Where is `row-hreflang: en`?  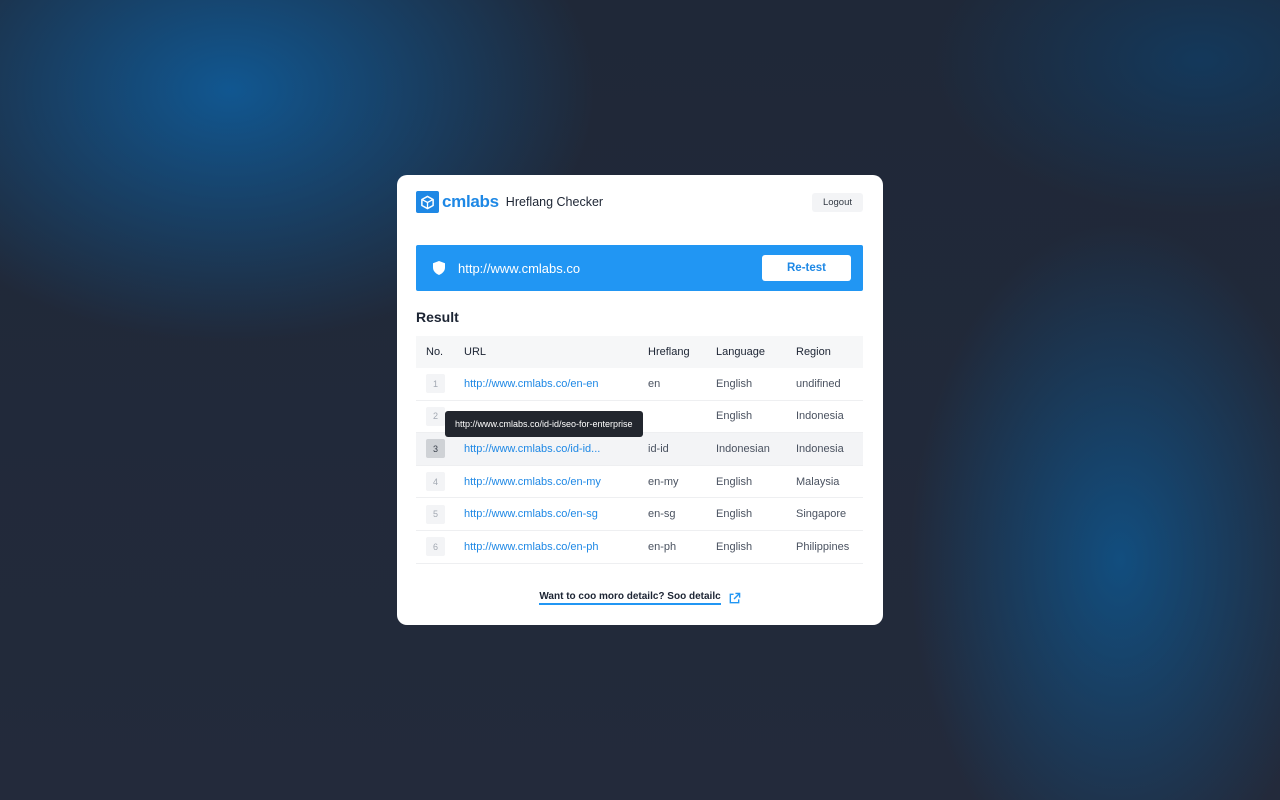
row-hreflang: en is located at coordinates (654, 383).